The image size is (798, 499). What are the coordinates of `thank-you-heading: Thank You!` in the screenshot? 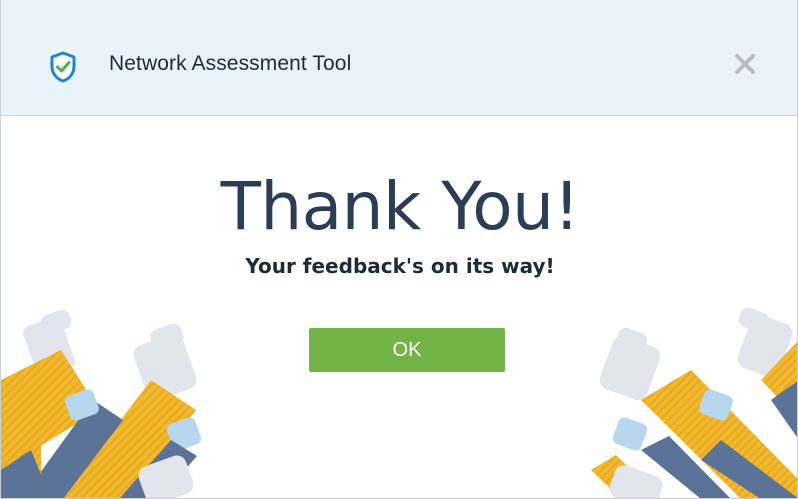 It's located at (400, 206).